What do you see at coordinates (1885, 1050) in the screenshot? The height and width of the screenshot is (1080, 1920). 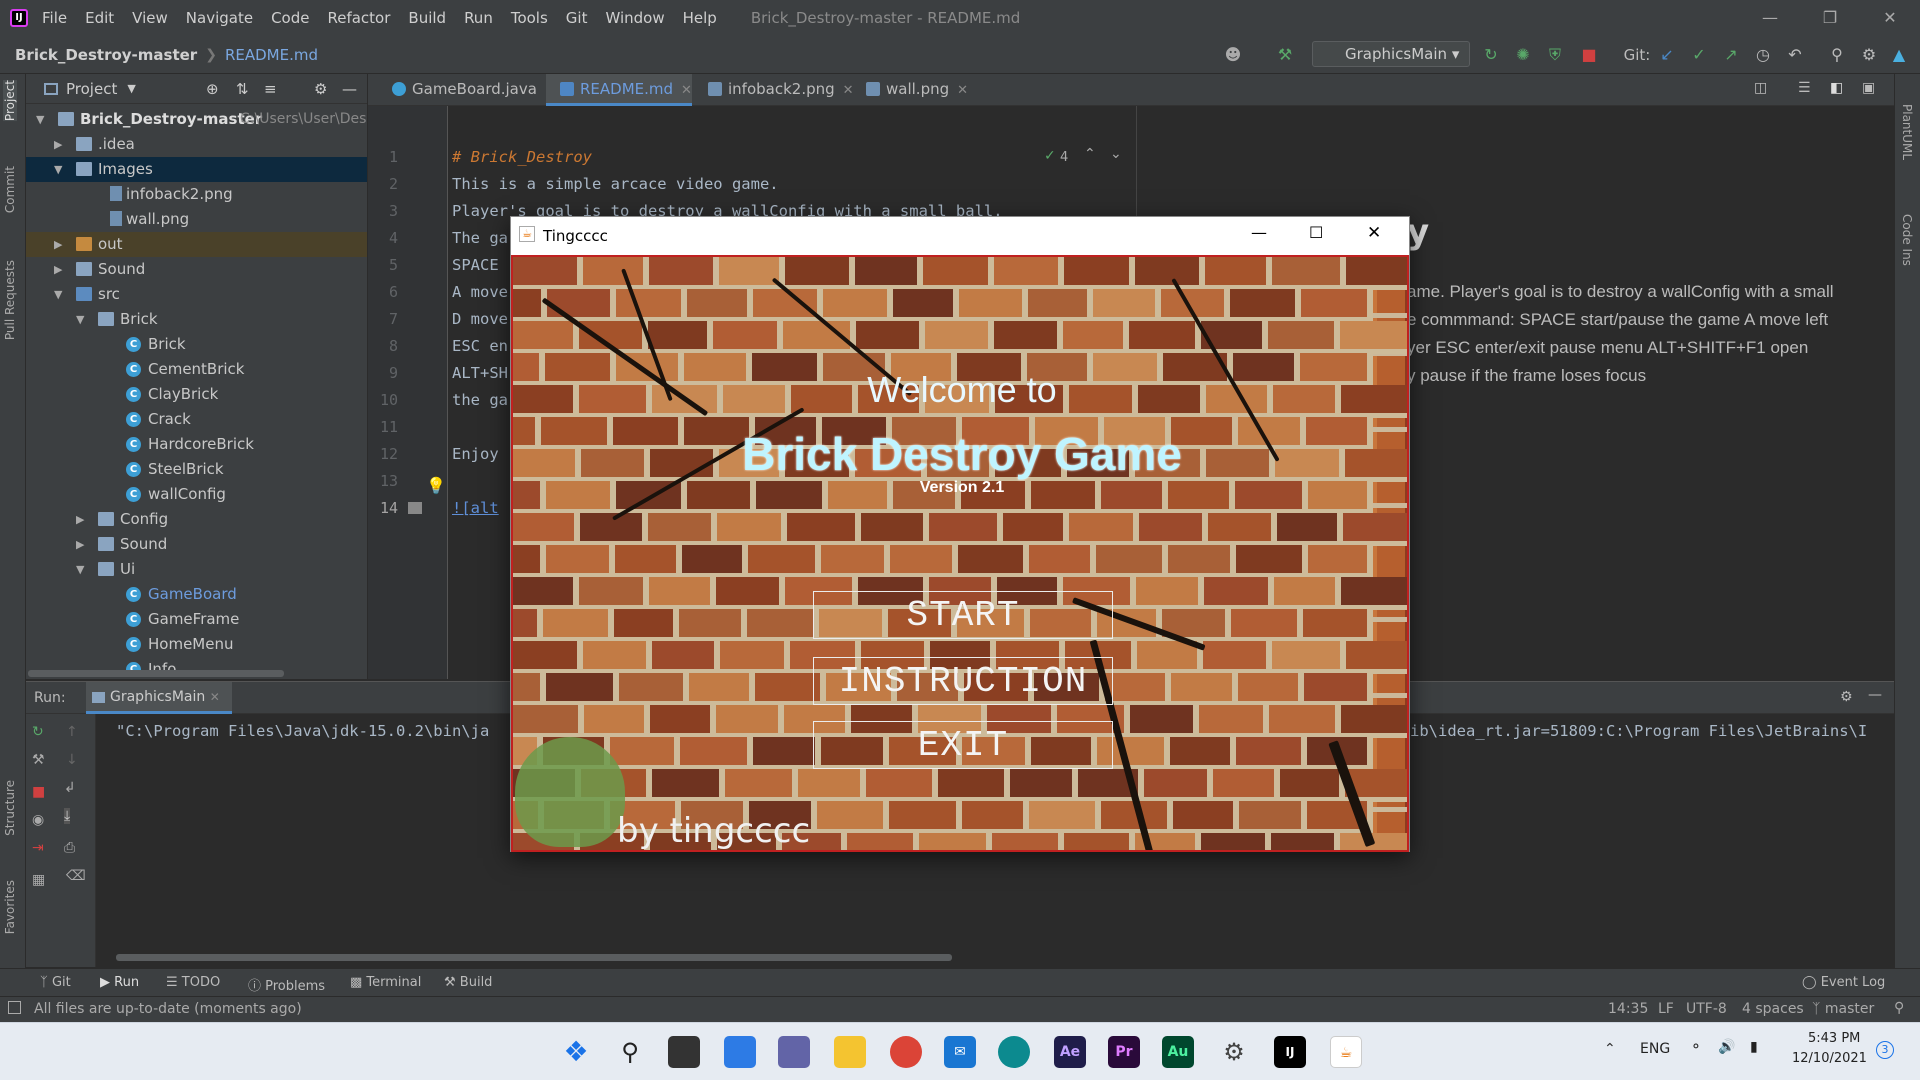 I see `notification-badge: 3` at bounding box center [1885, 1050].